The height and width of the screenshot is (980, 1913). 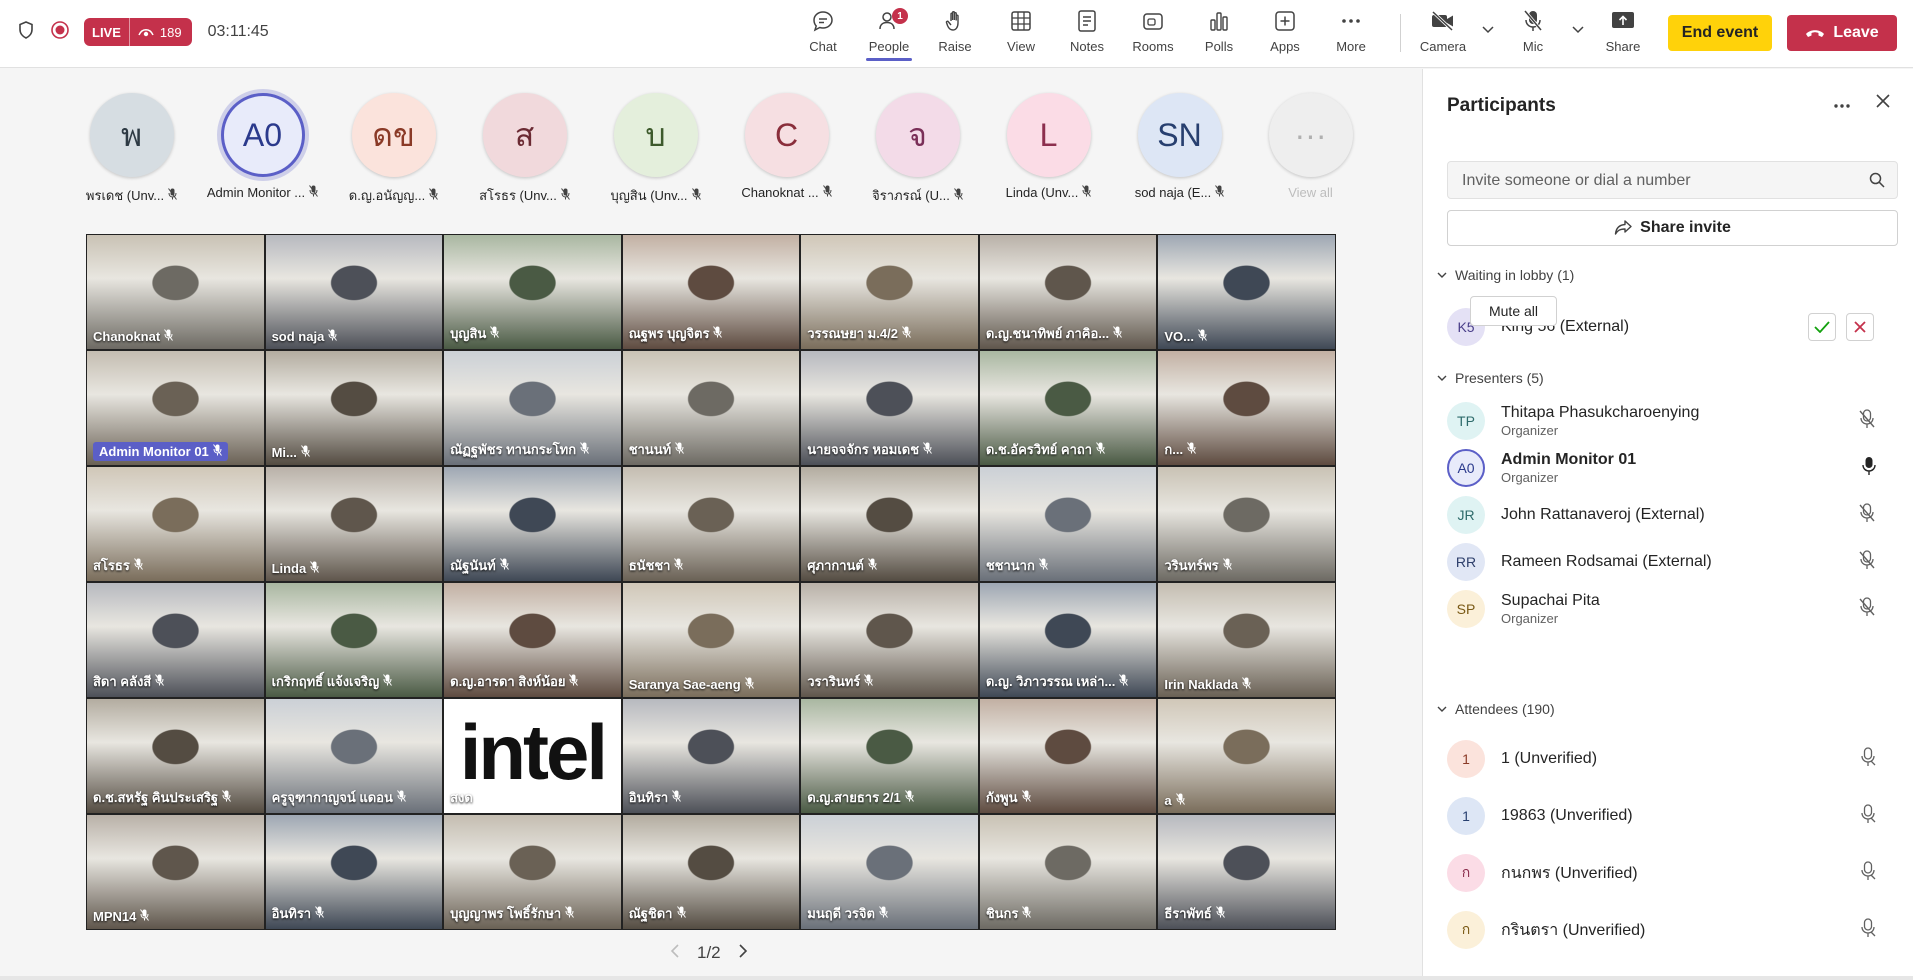 What do you see at coordinates (1285, 34) in the screenshot?
I see `apps-button: Apps` at bounding box center [1285, 34].